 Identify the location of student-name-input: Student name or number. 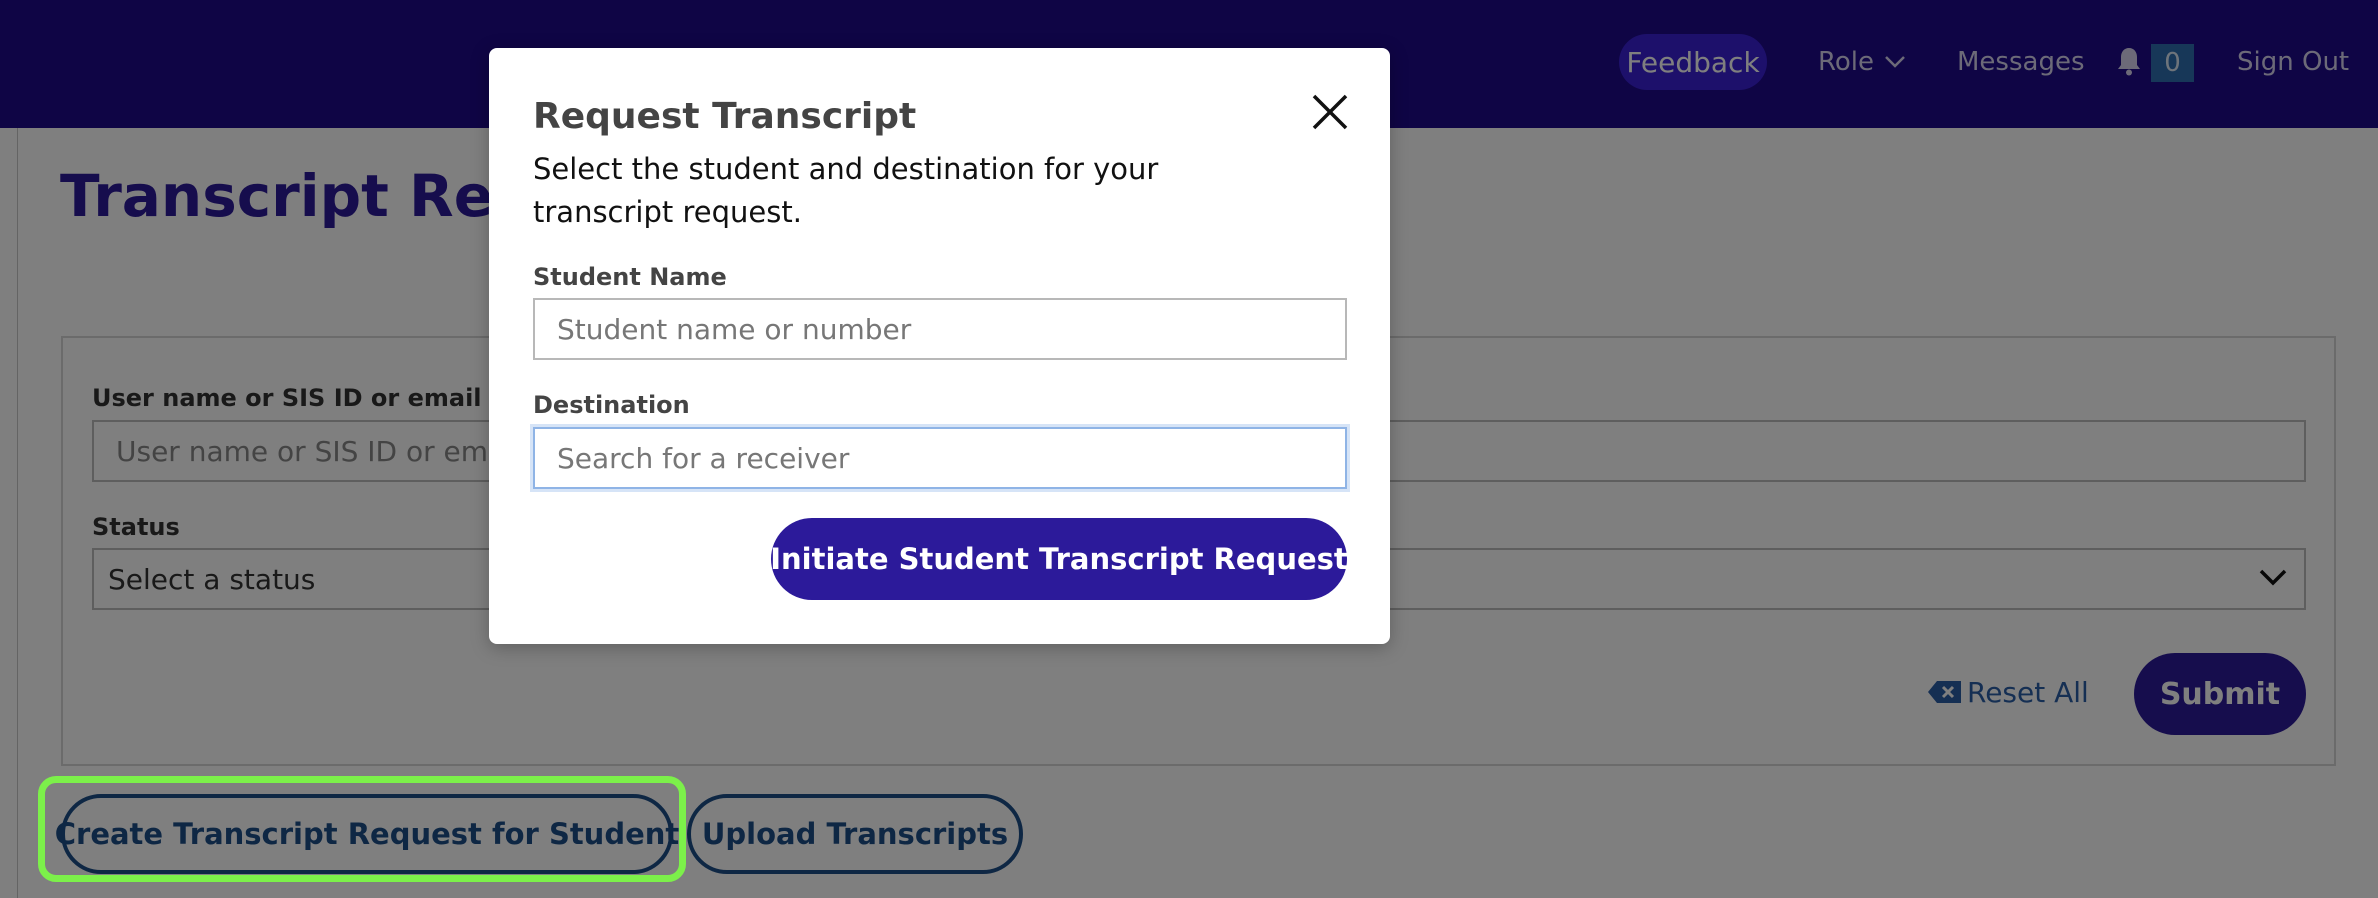
(940, 329).